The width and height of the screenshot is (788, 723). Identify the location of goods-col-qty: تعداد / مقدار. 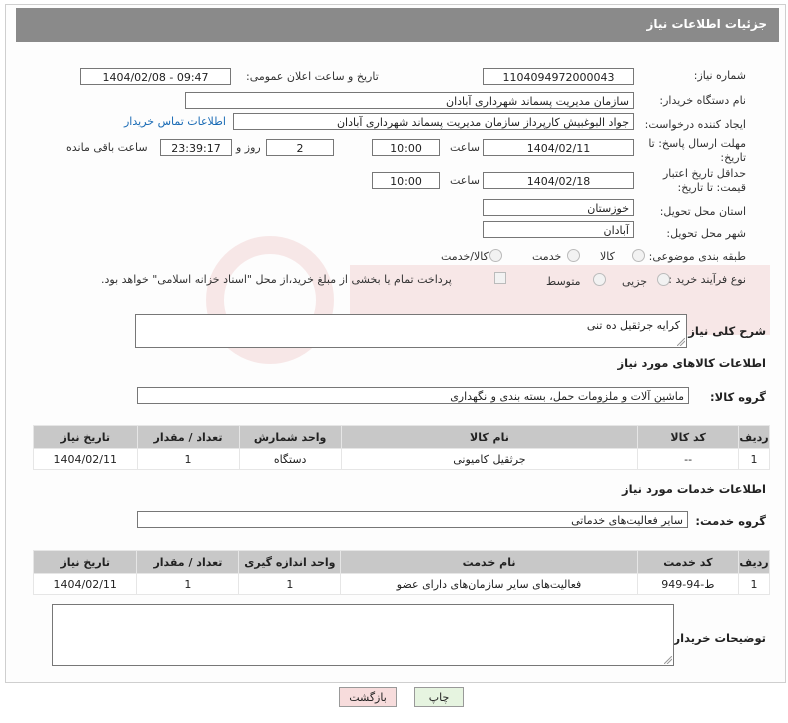
(188, 437).